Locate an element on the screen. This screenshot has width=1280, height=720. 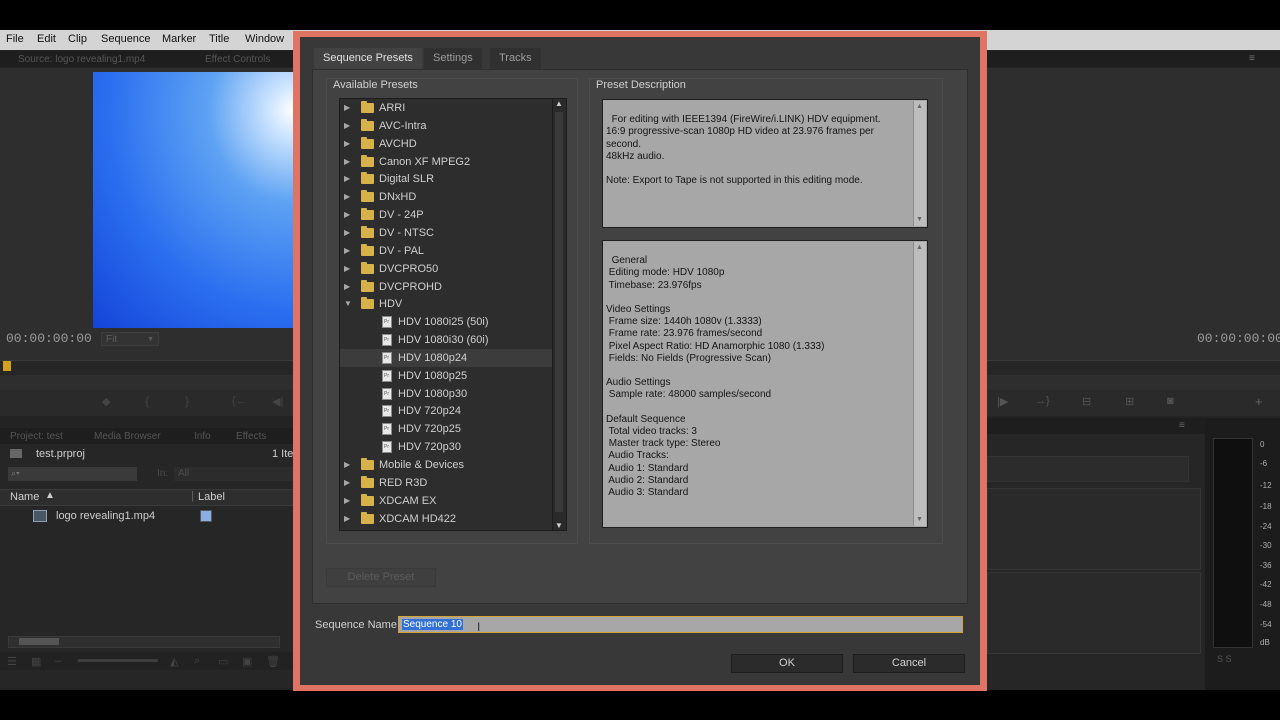
find-icon: ⌕ is located at coordinates (197, 661).